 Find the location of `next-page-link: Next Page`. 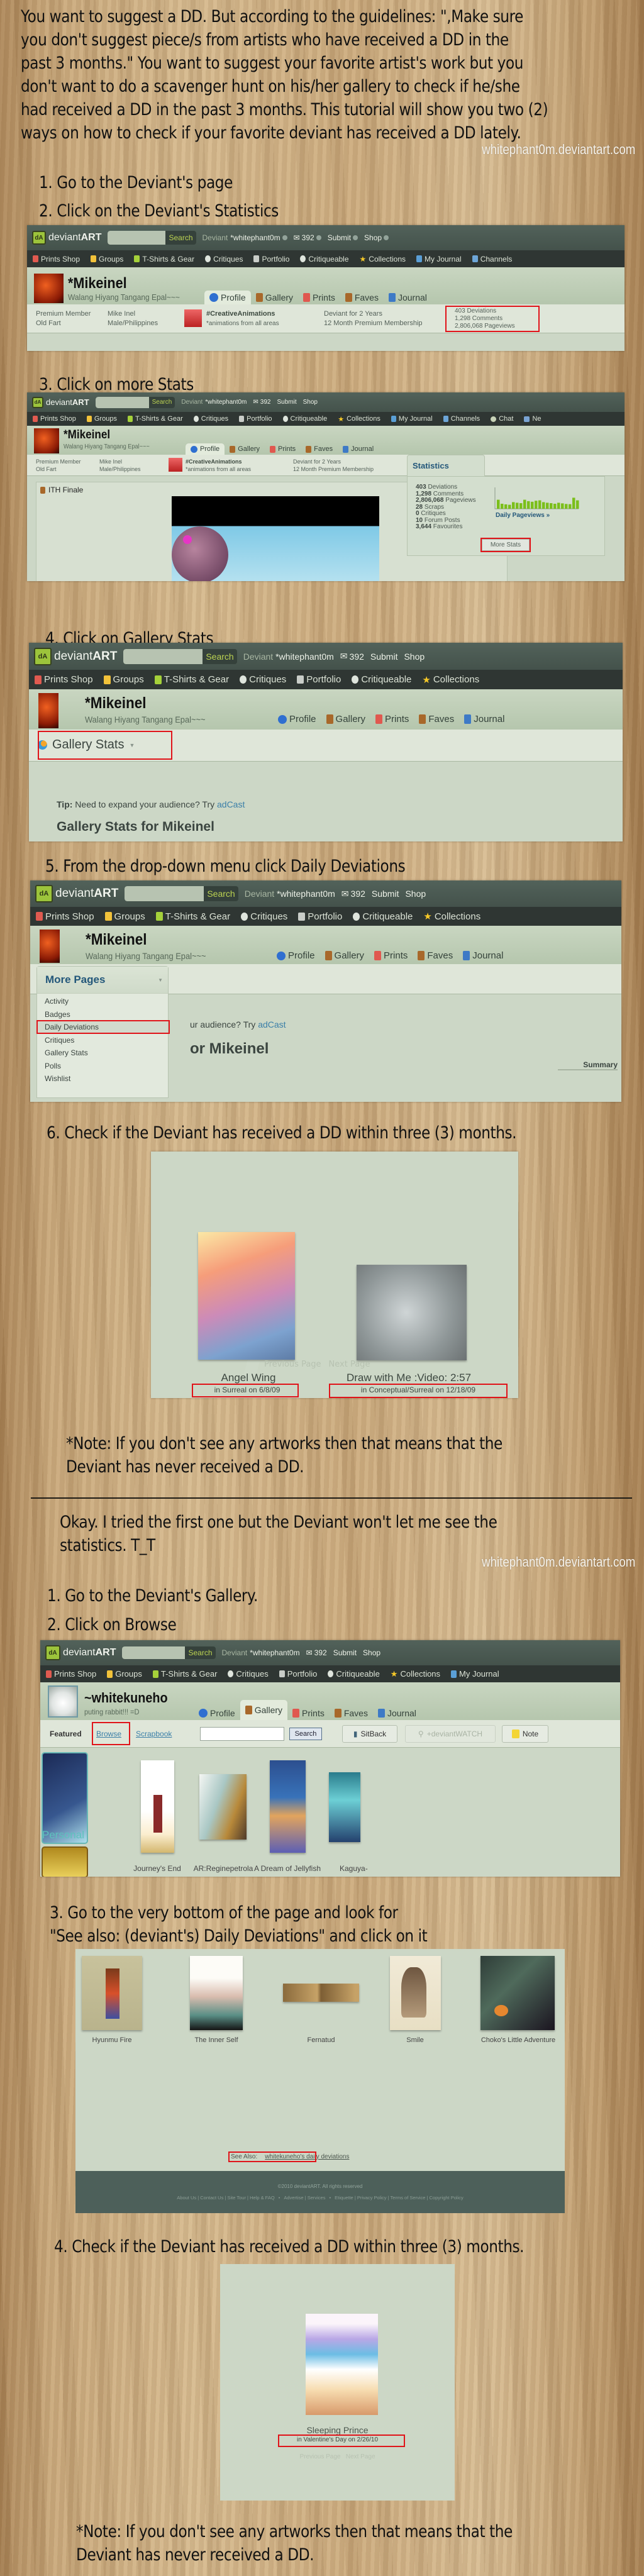

next-page-link: Next Page is located at coordinates (360, 2456).